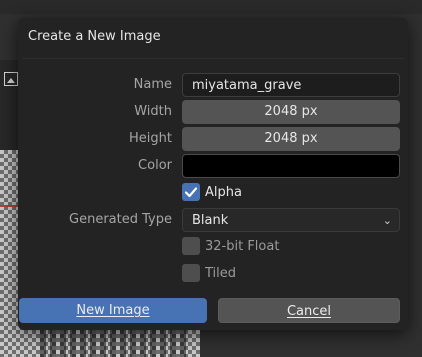  I want to click on float-checkbox-row: 32-bit Float, so click(230, 246).